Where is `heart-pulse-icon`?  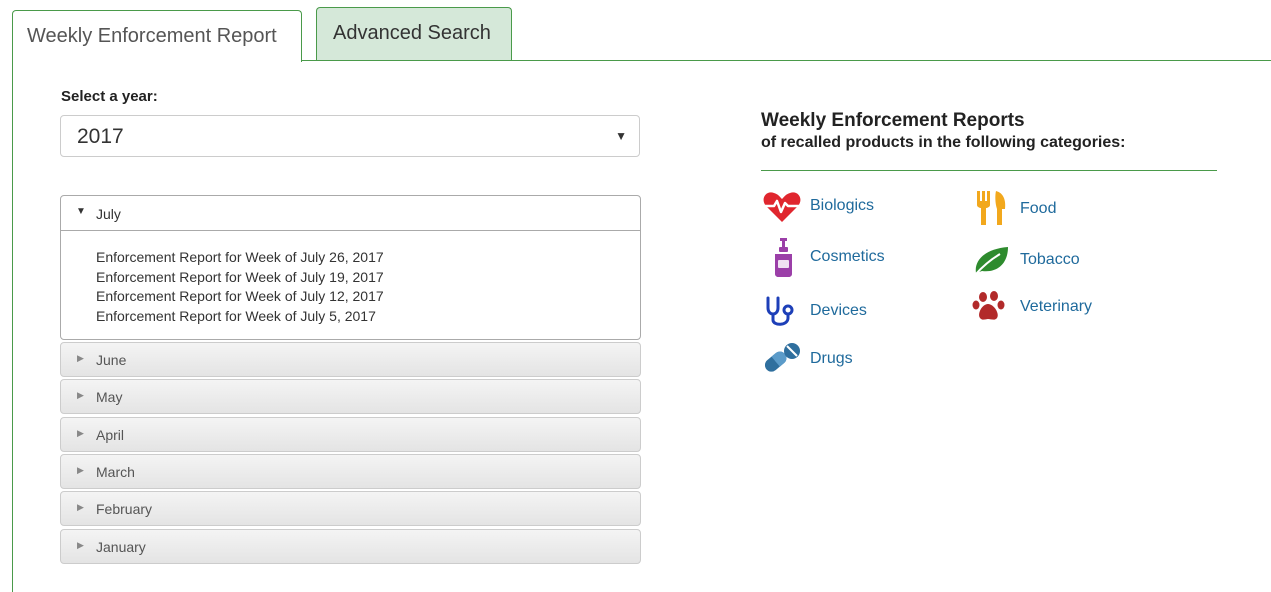 heart-pulse-icon is located at coordinates (782, 207).